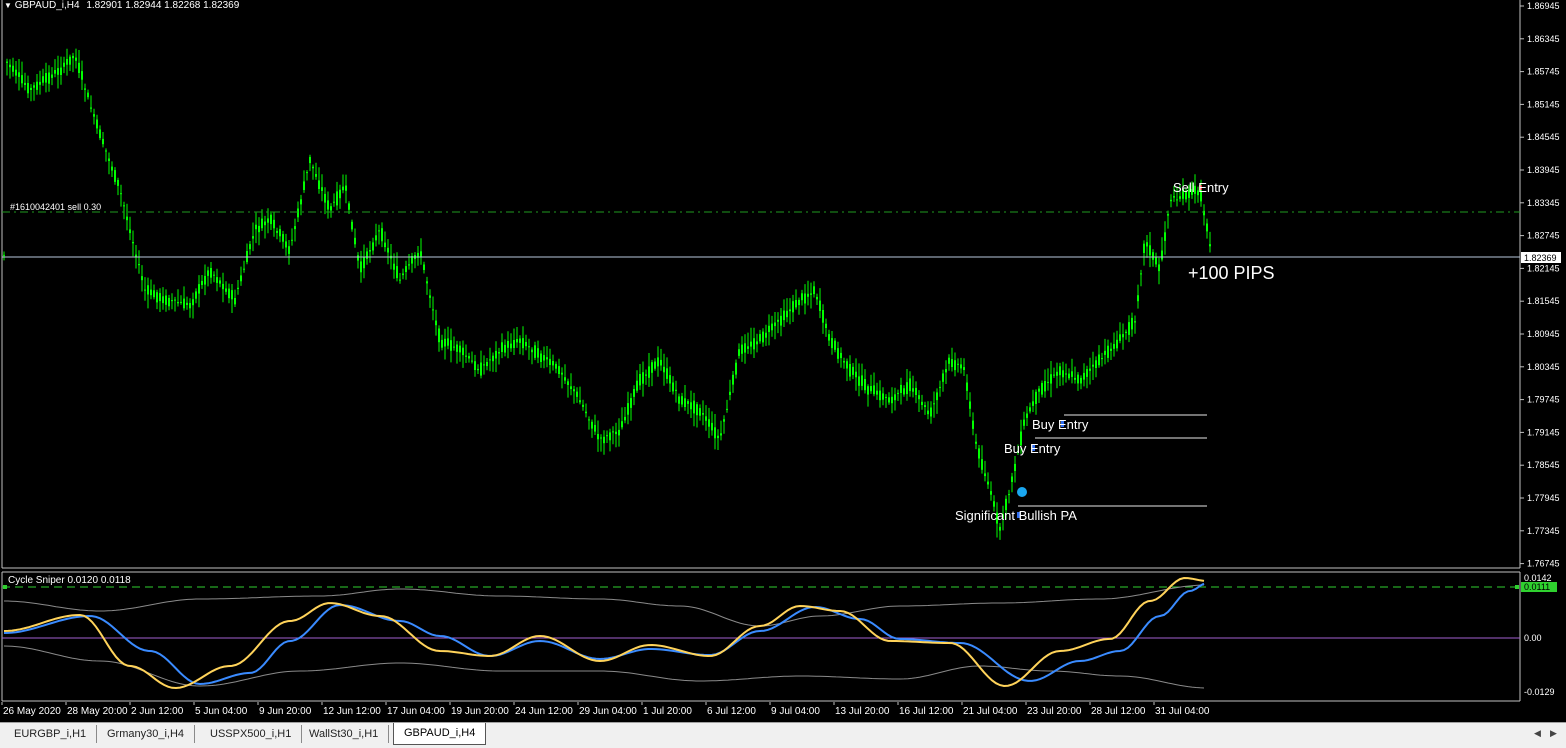 The height and width of the screenshot is (748, 1566). I want to click on tab-scroll-right-icon: ▶, so click(1553, 733).